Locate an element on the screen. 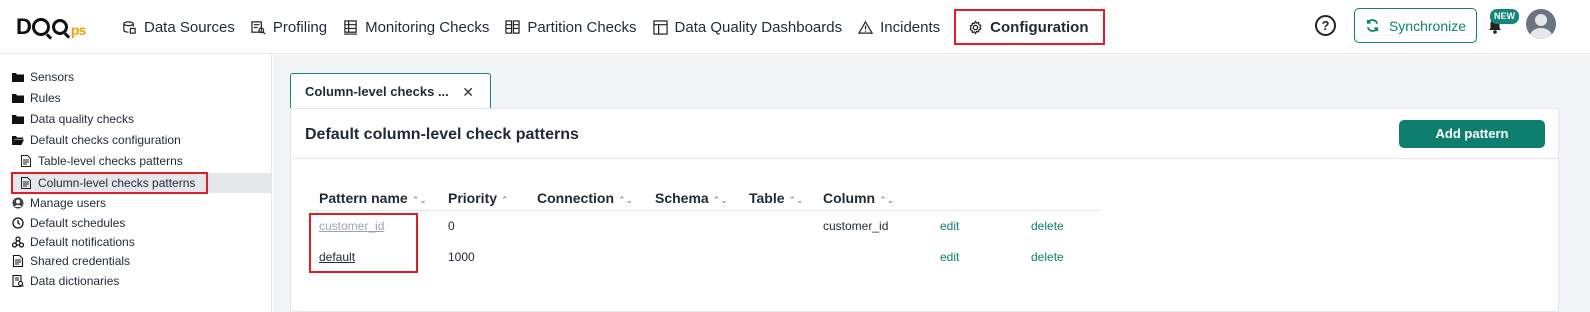 The width and height of the screenshot is (1590, 312). synchronize-button: Synchronize is located at coordinates (1415, 25).